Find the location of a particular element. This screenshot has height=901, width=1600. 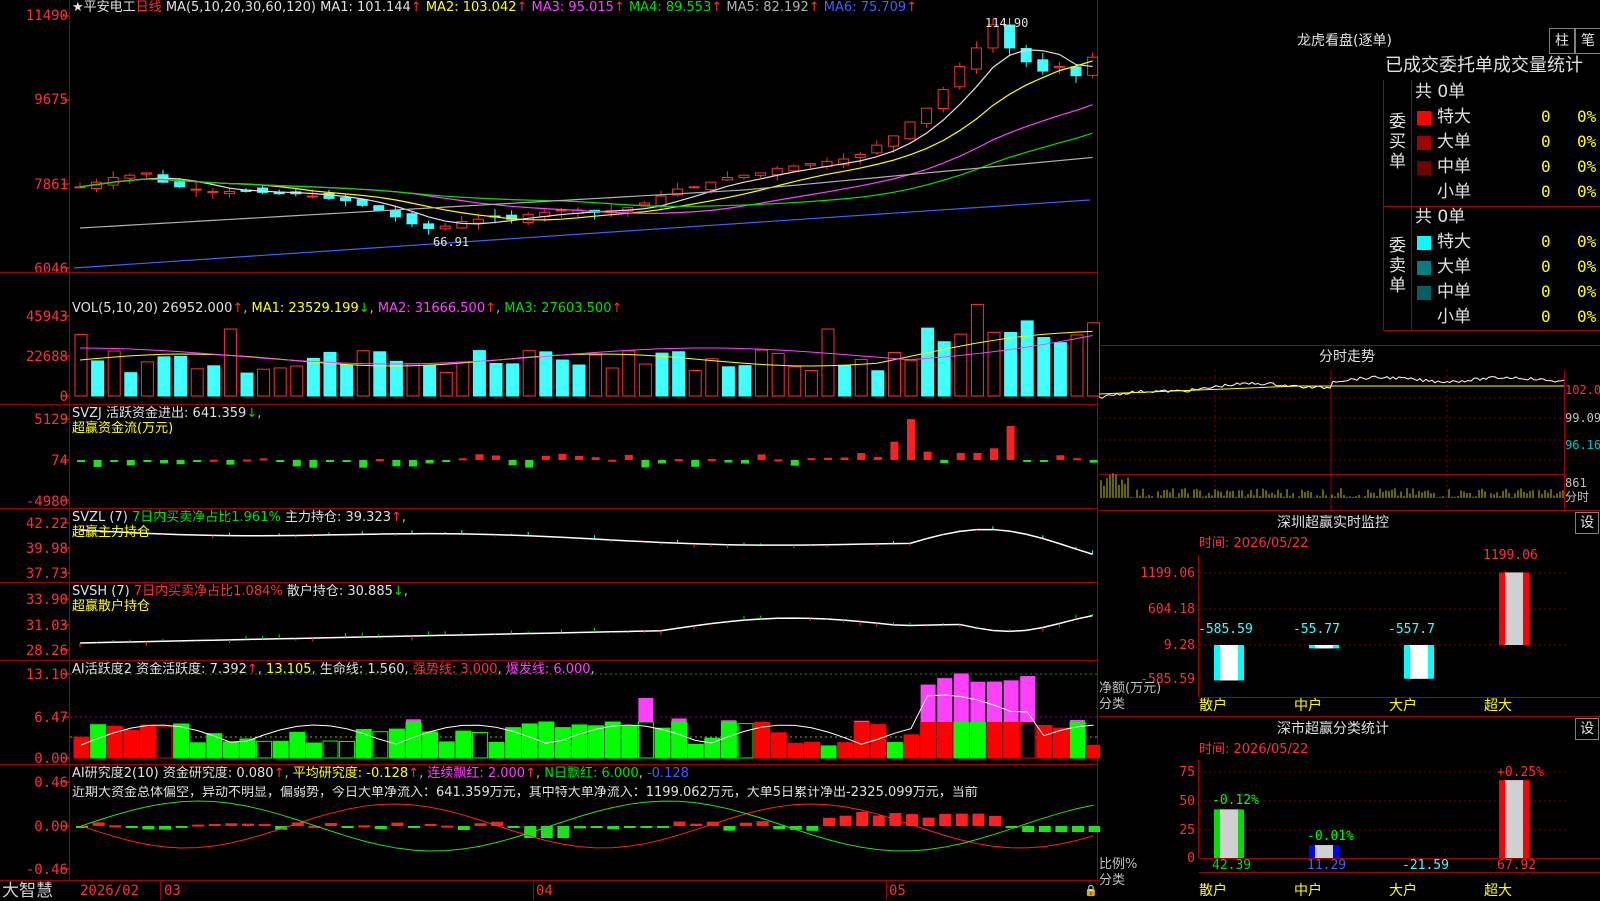

ai2-v4: N日飘红: 6.000 is located at coordinates (591, 773).